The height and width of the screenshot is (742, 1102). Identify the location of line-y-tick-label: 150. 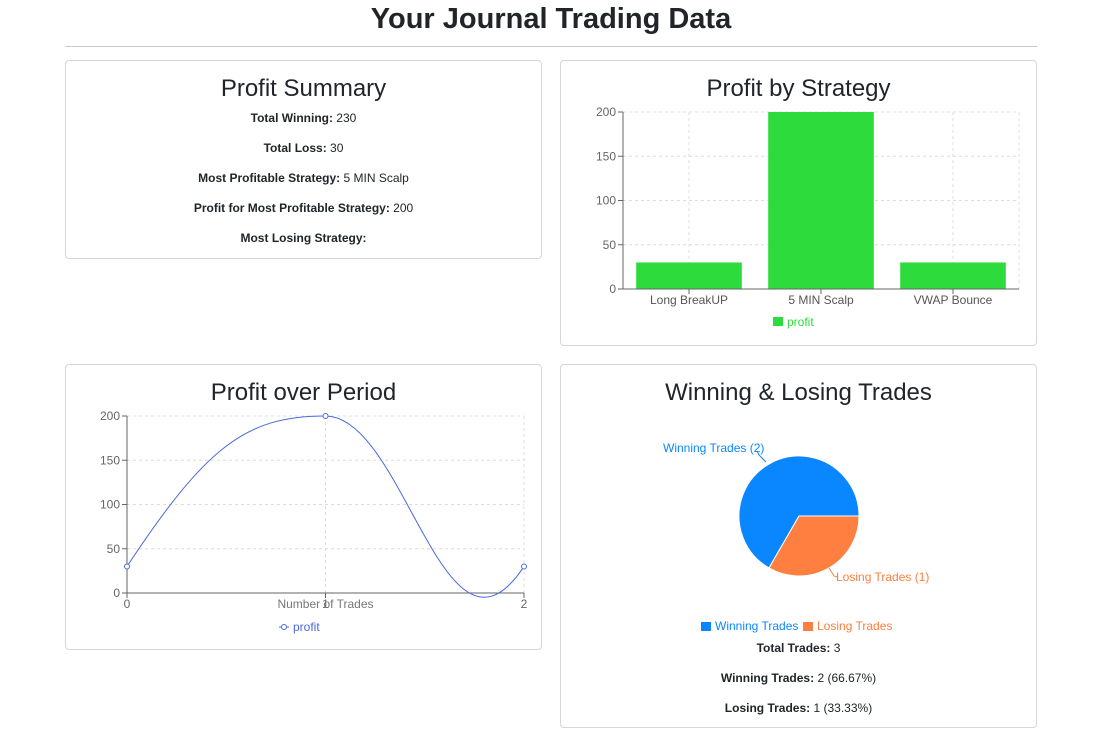
(110, 460).